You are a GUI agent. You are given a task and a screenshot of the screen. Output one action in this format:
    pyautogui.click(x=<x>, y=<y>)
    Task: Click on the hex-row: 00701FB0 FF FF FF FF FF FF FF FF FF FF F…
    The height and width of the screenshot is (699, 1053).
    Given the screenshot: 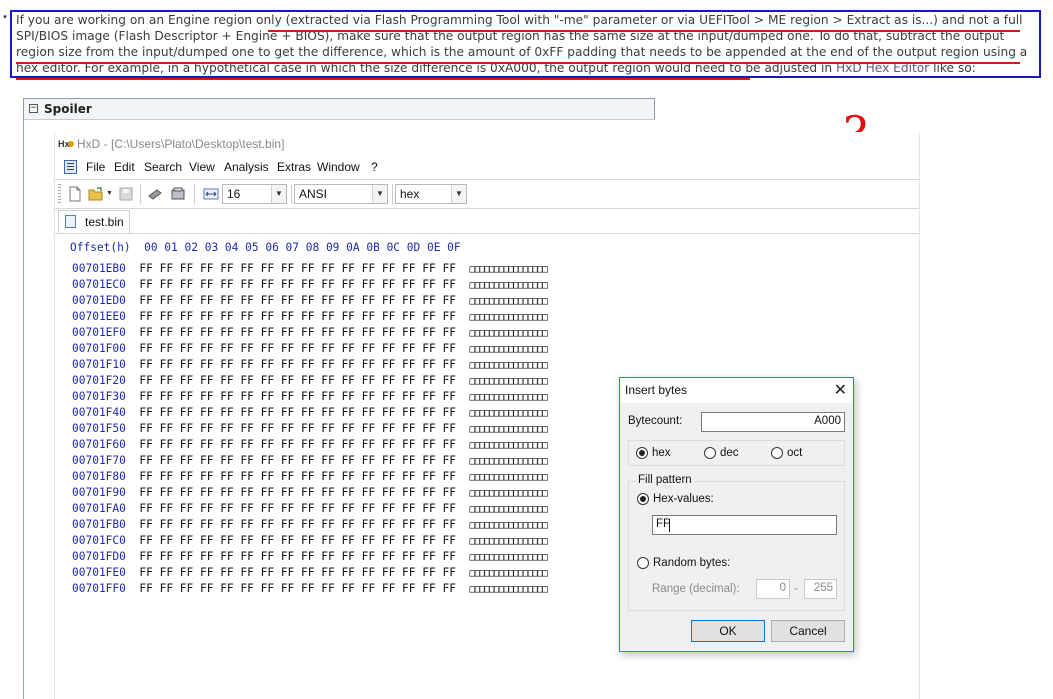 What is the action you would take?
    pyautogui.click(x=310, y=525)
    